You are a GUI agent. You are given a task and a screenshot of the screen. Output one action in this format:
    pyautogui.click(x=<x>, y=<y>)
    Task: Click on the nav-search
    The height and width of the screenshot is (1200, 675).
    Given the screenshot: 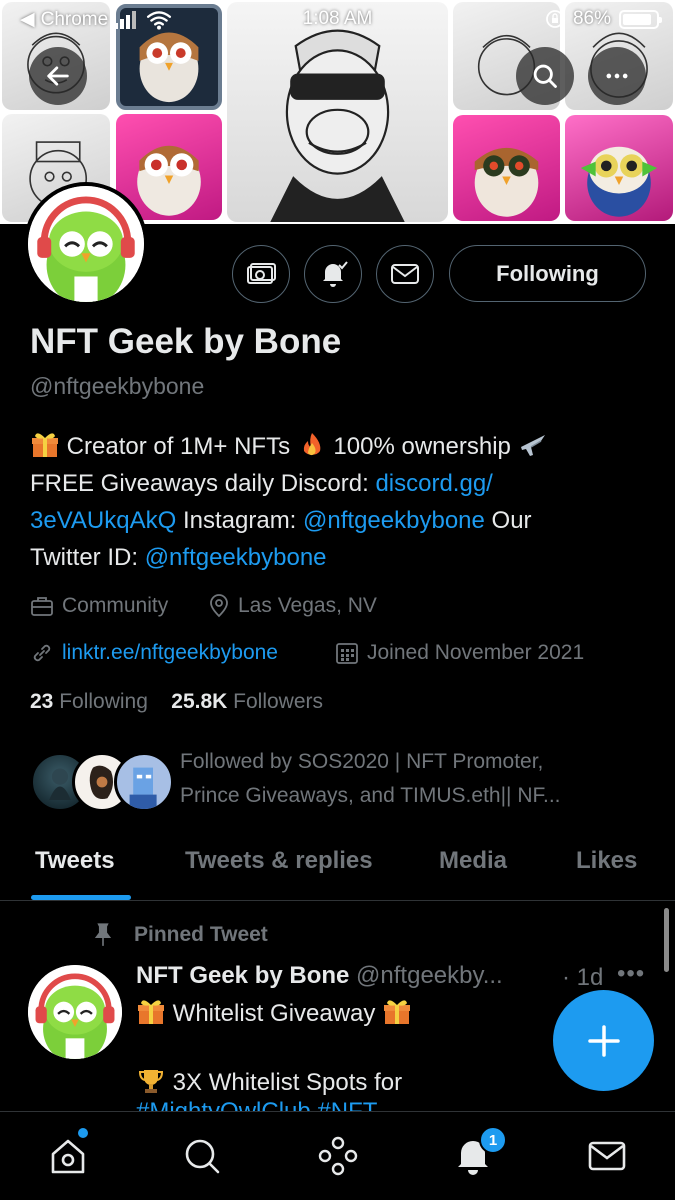 What is the action you would take?
    pyautogui.click(x=202, y=1156)
    